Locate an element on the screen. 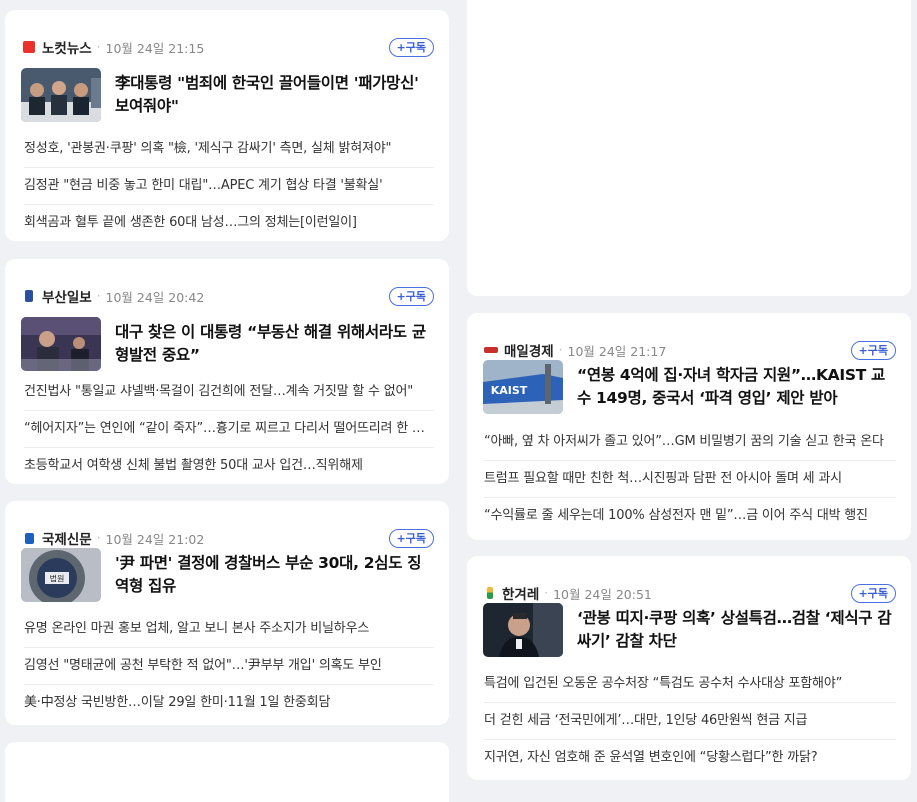 Image resolution: width=917 pixels, height=802 pixels. headline-link: 법원 '尹 파면' 결정에 경찰버스 부순 30대, 2심도 징역형 집유 is located at coordinates (227, 575).